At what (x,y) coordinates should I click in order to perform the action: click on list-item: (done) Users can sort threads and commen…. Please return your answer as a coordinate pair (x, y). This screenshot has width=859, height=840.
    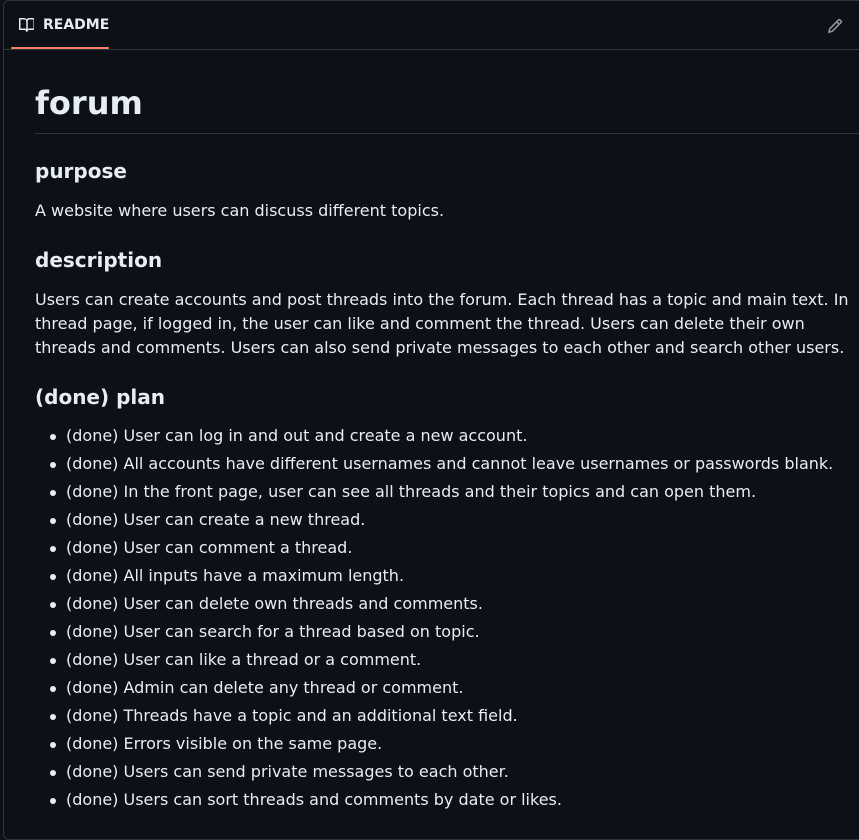
    Looking at the image, I should click on (446, 802).